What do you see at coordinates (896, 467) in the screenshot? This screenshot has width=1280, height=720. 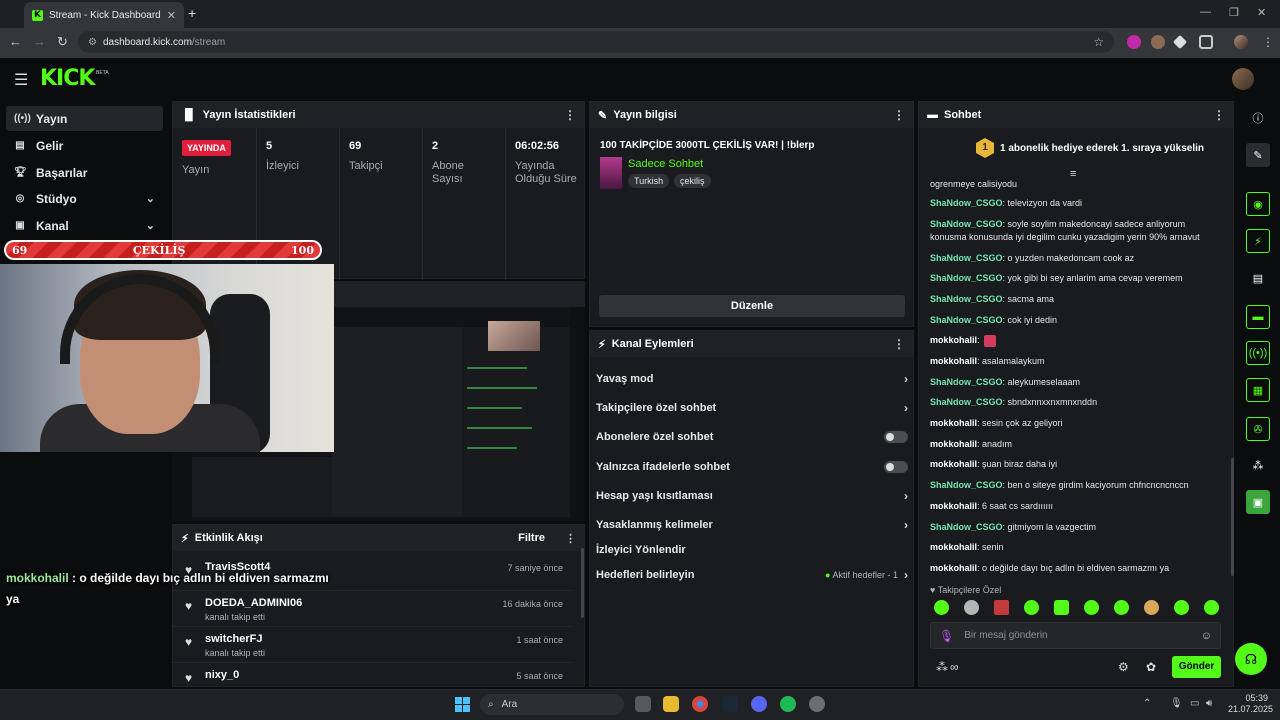 I see `emote-only-toggle` at bounding box center [896, 467].